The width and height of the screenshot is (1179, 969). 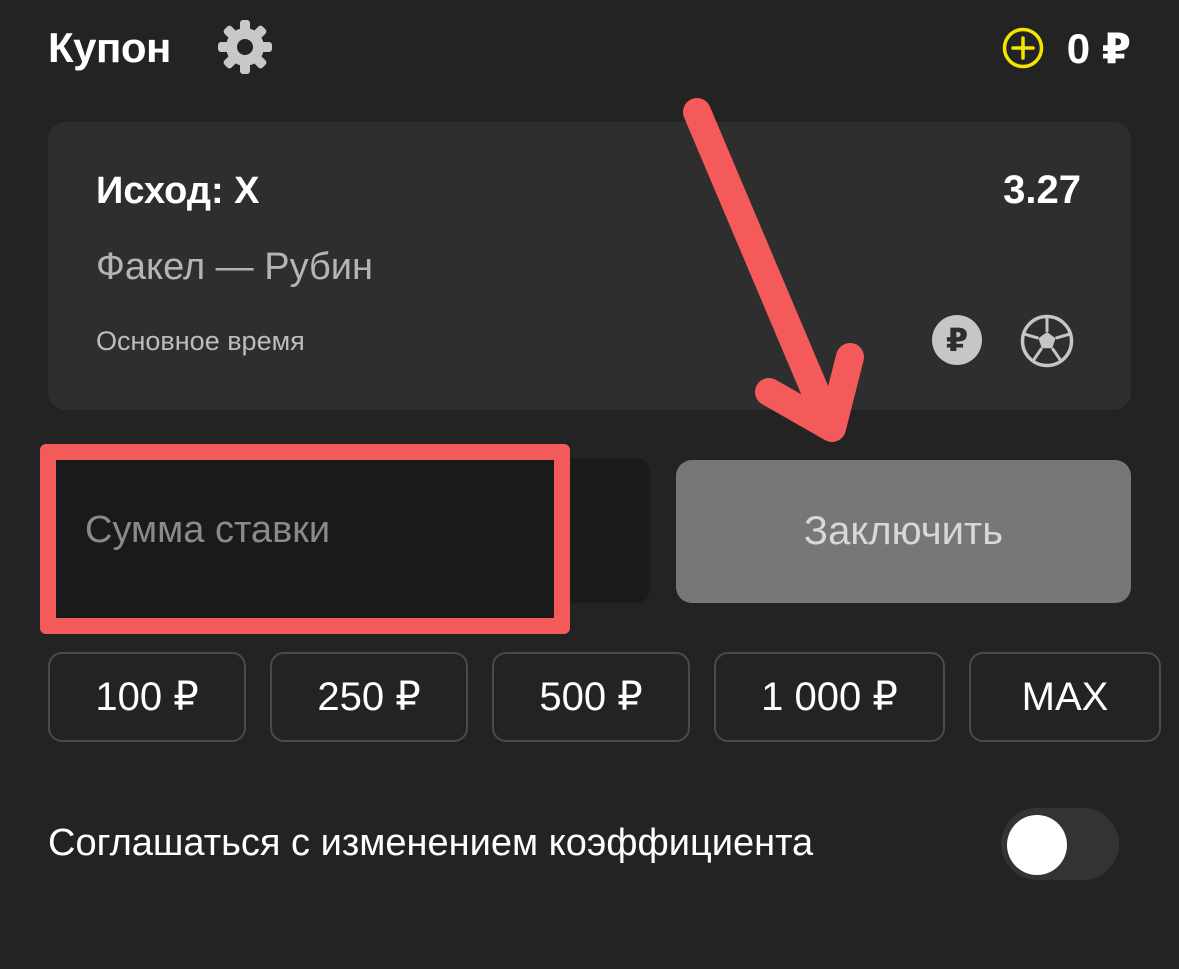 What do you see at coordinates (200, 341) in the screenshot?
I see `match-period: Основное время` at bounding box center [200, 341].